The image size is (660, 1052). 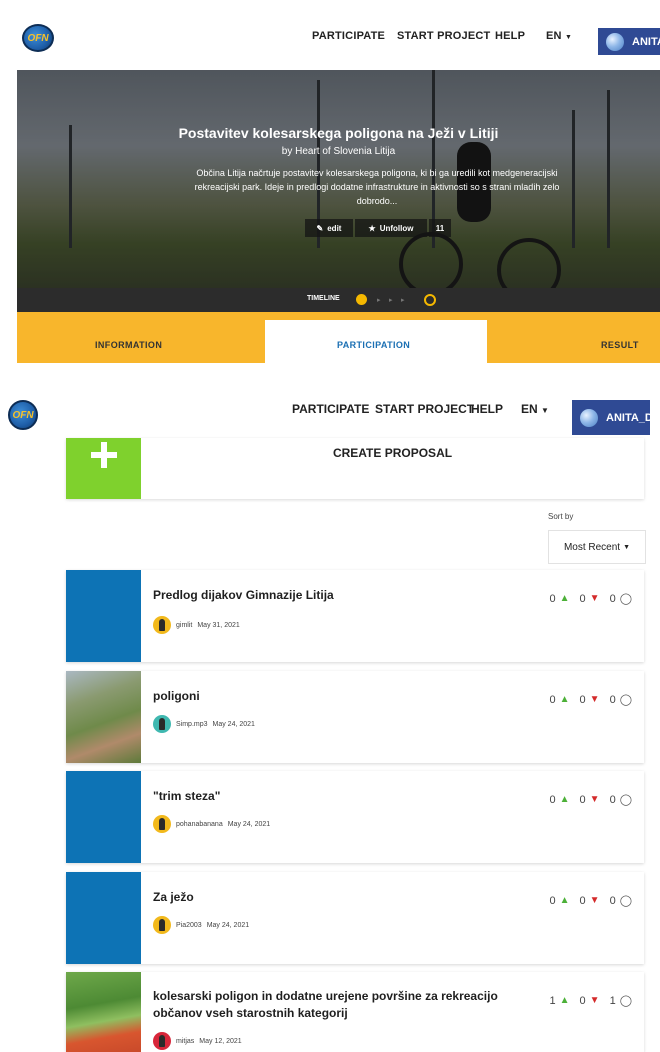 I want to click on tab-information: INFORMATION, so click(x=128, y=345).